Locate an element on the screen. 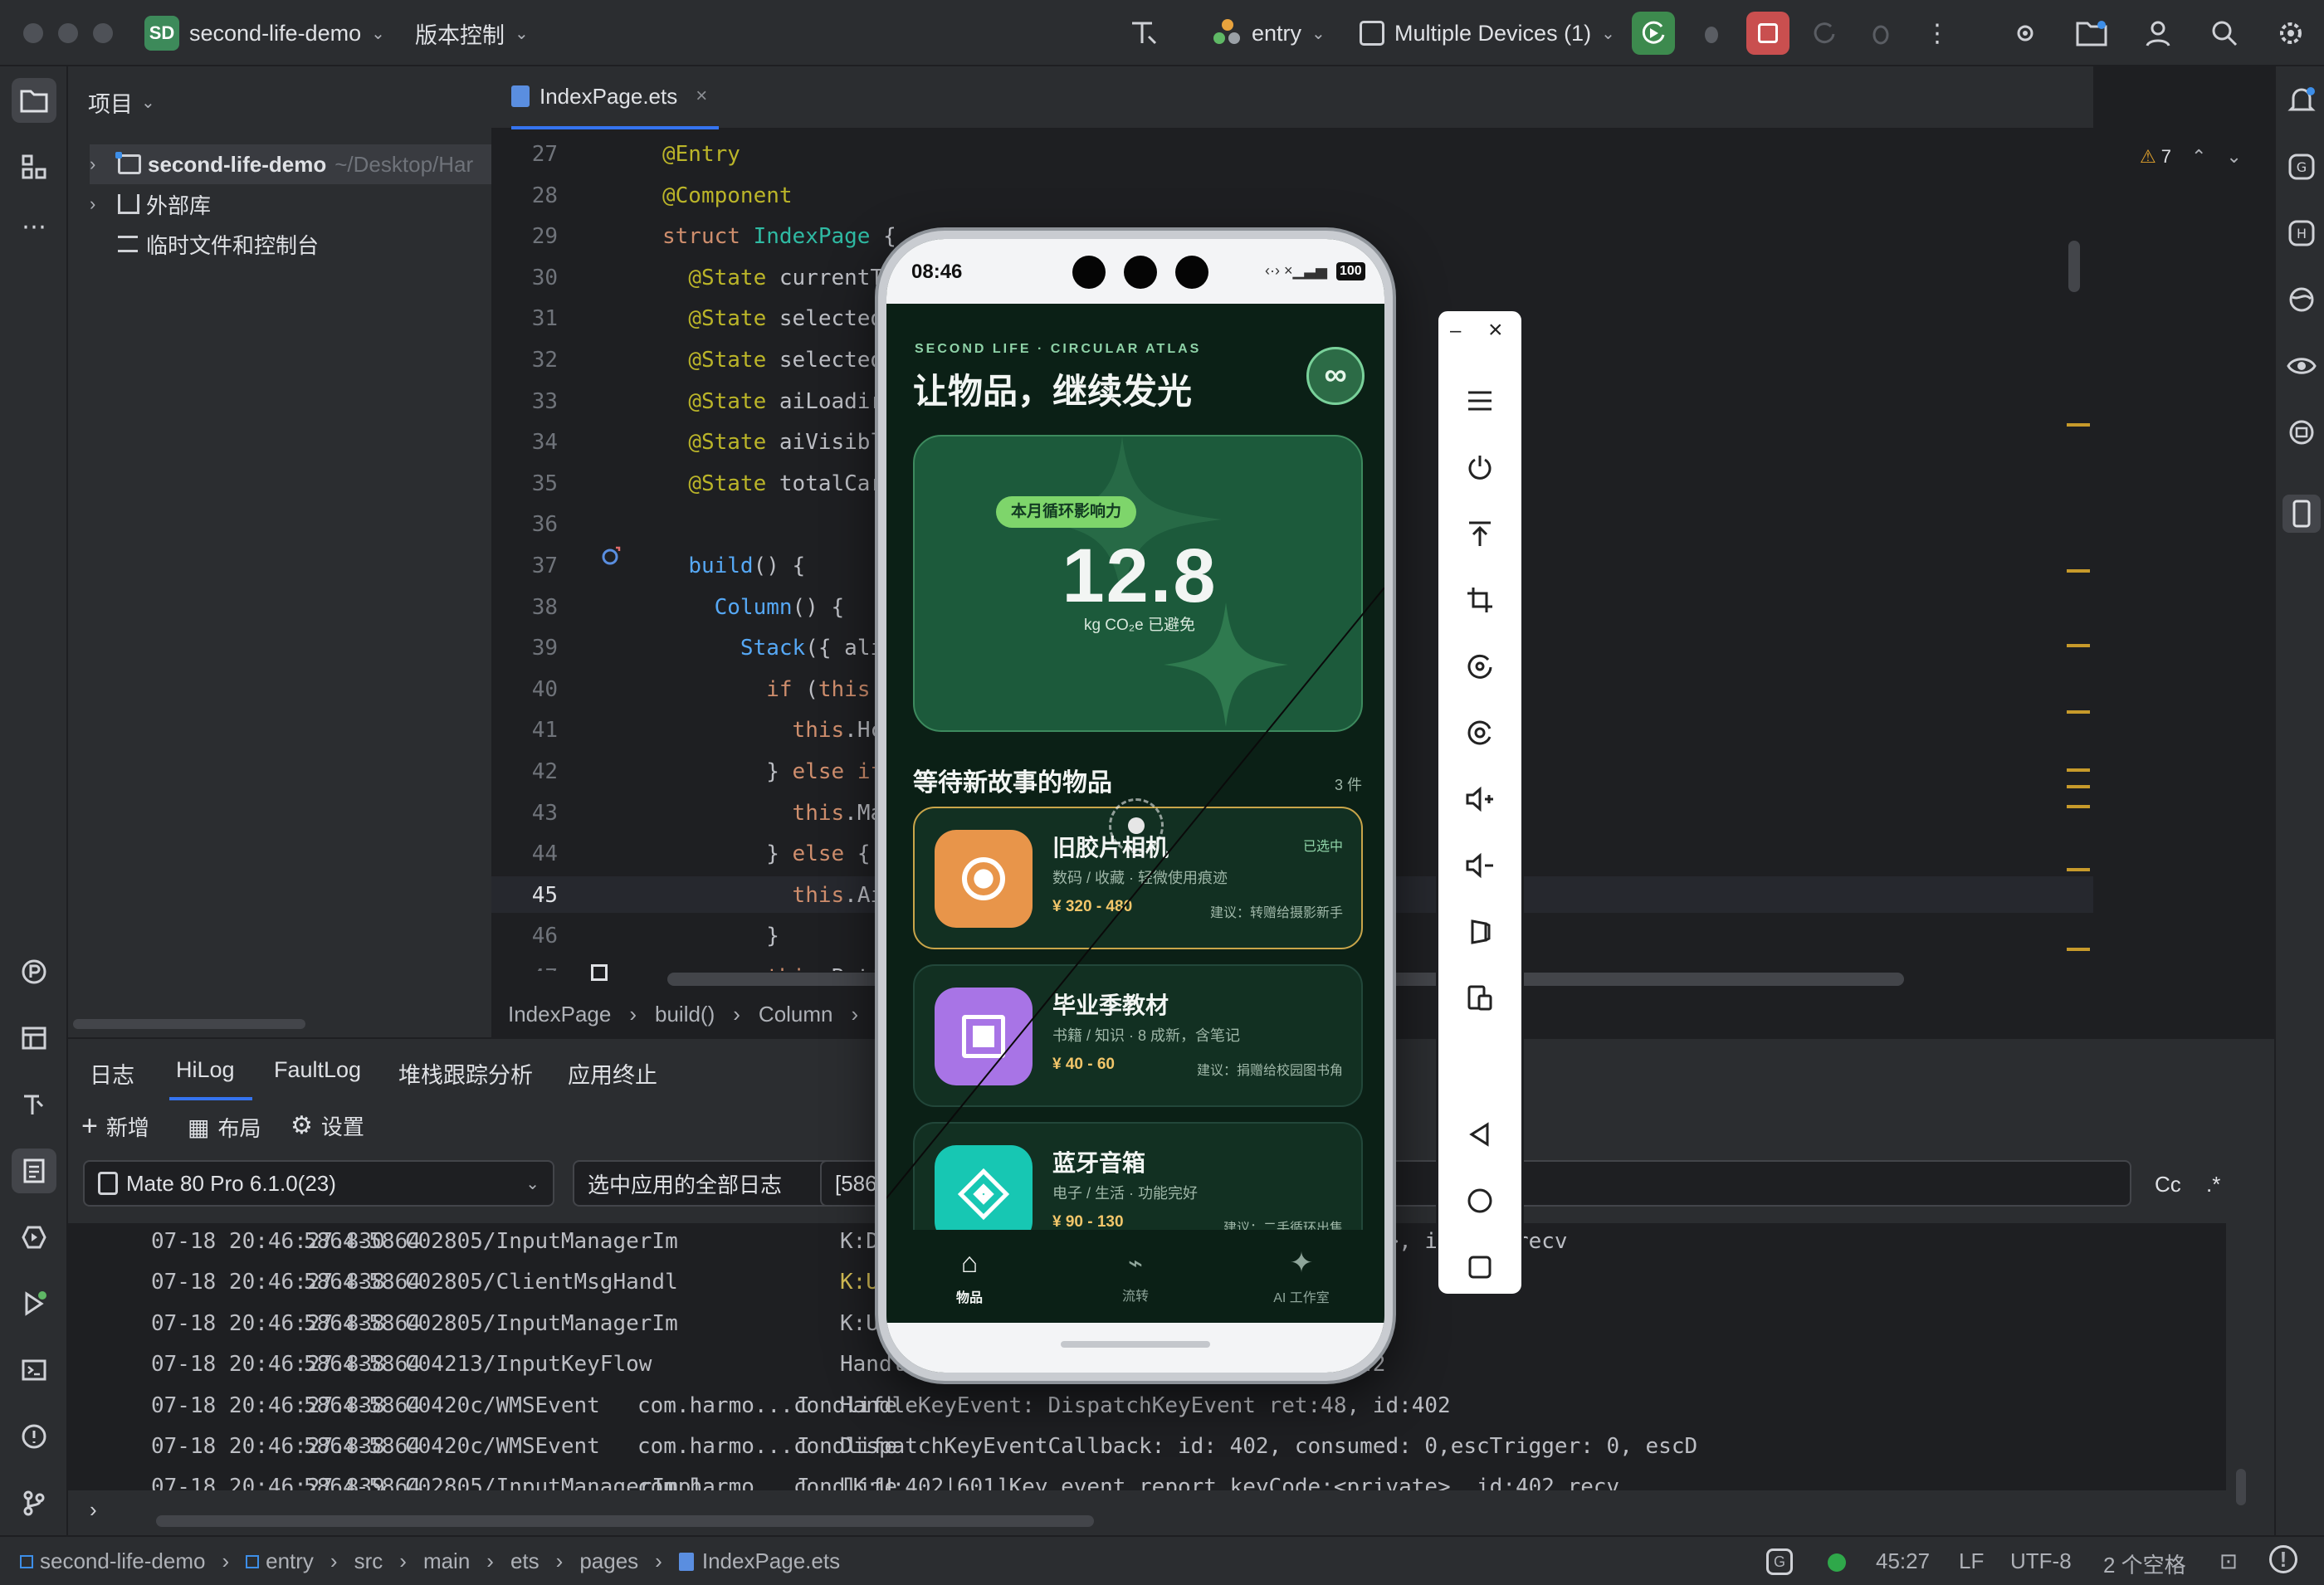 The image size is (2324, 1585). chevron-up-icon: ⌃ is located at coordinates (2198, 157).